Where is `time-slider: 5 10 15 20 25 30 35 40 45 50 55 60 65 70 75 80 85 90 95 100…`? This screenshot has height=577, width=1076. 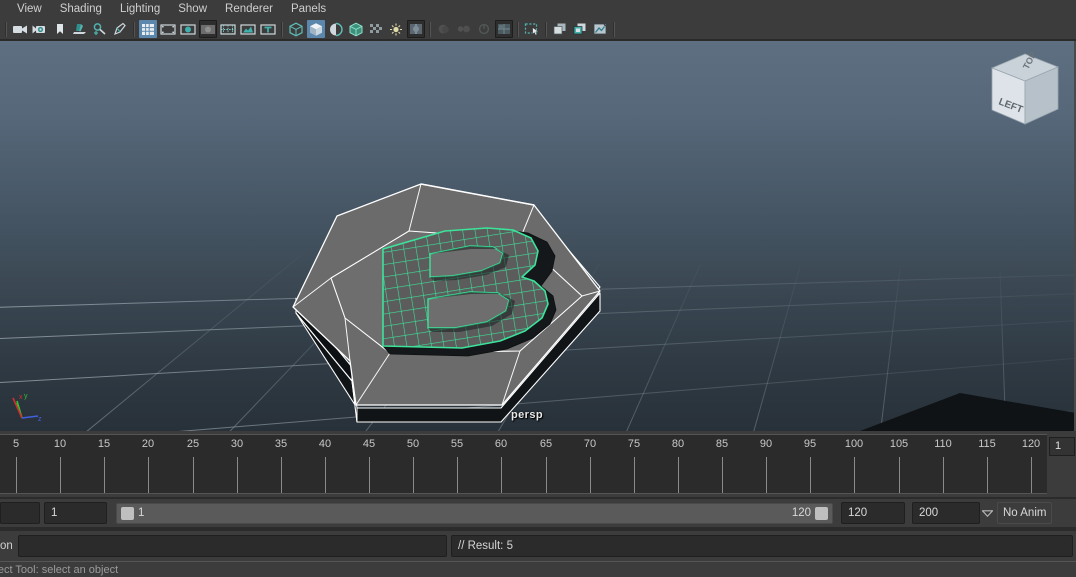
time-slider: 5 10 15 20 25 30 35 40 45 50 55 60 65 70 75 80 85 90 95 100… is located at coordinates (523, 464).